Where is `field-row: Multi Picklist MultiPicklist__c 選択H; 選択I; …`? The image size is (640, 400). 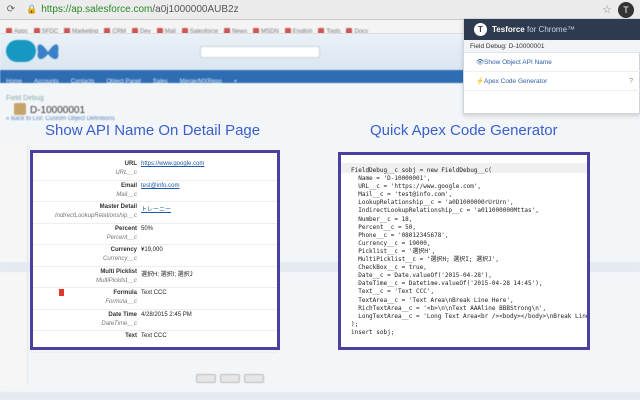
field-row: Multi Picklist MultiPicklist__c 選択H; 選択I; … is located at coordinates (155, 277).